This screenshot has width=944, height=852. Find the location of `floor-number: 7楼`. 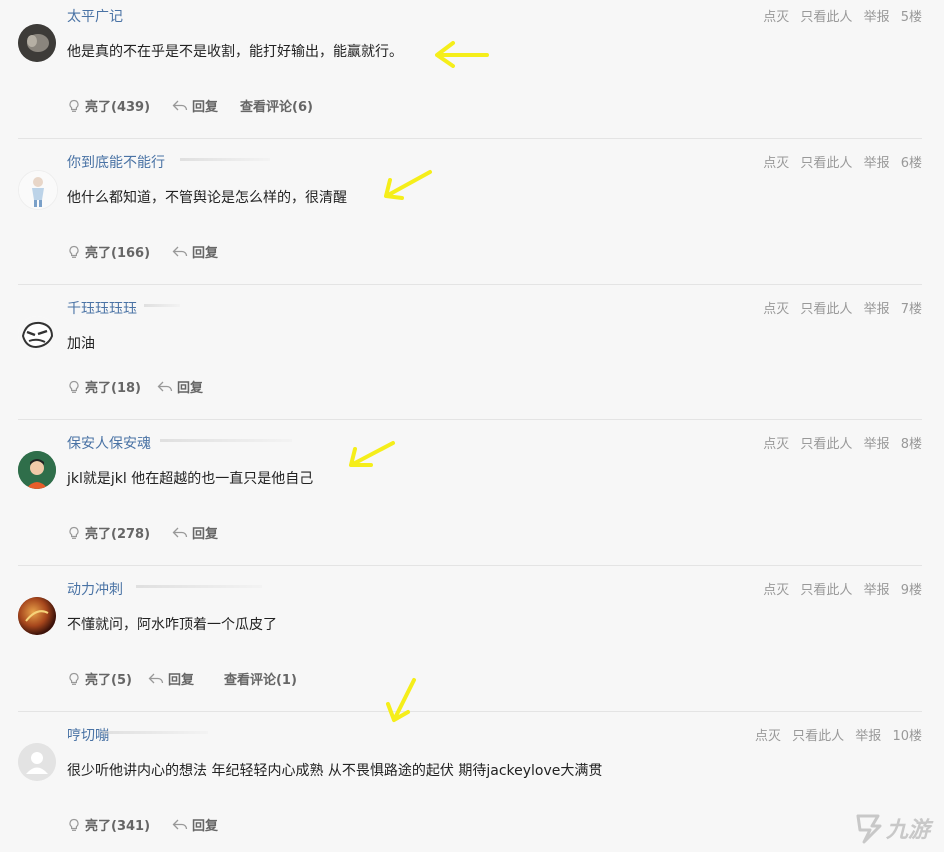

floor-number: 7楼 is located at coordinates (911, 309).